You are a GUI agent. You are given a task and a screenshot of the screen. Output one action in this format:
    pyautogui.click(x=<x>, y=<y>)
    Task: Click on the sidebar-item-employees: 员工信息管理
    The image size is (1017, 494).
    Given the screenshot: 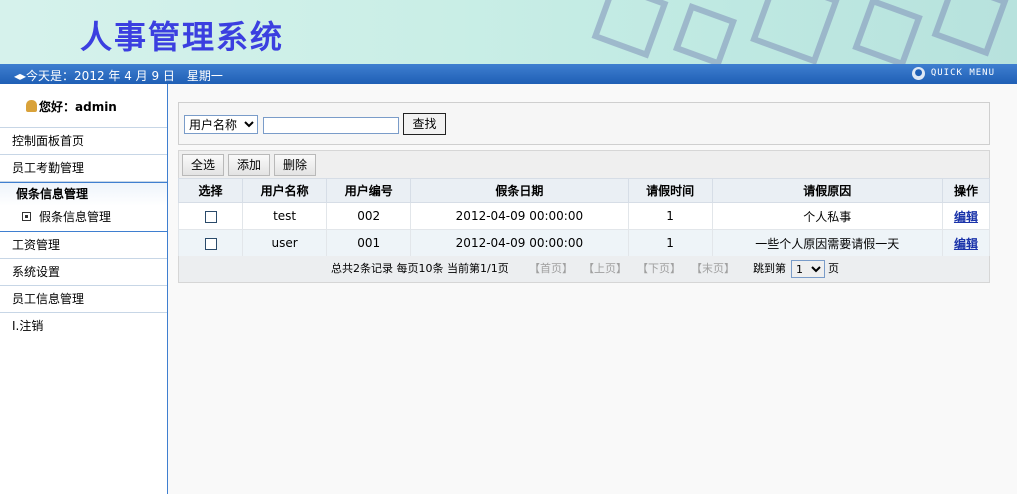 What is the action you would take?
    pyautogui.click(x=83, y=299)
    